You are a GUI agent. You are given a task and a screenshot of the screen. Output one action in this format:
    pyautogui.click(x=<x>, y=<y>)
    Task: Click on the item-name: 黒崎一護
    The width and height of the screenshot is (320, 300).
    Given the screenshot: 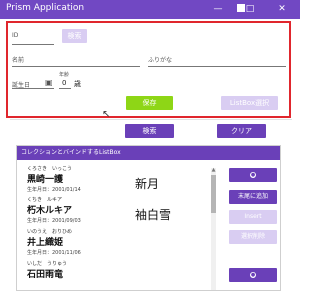 What is the action you would take?
    pyautogui.click(x=45, y=180)
    